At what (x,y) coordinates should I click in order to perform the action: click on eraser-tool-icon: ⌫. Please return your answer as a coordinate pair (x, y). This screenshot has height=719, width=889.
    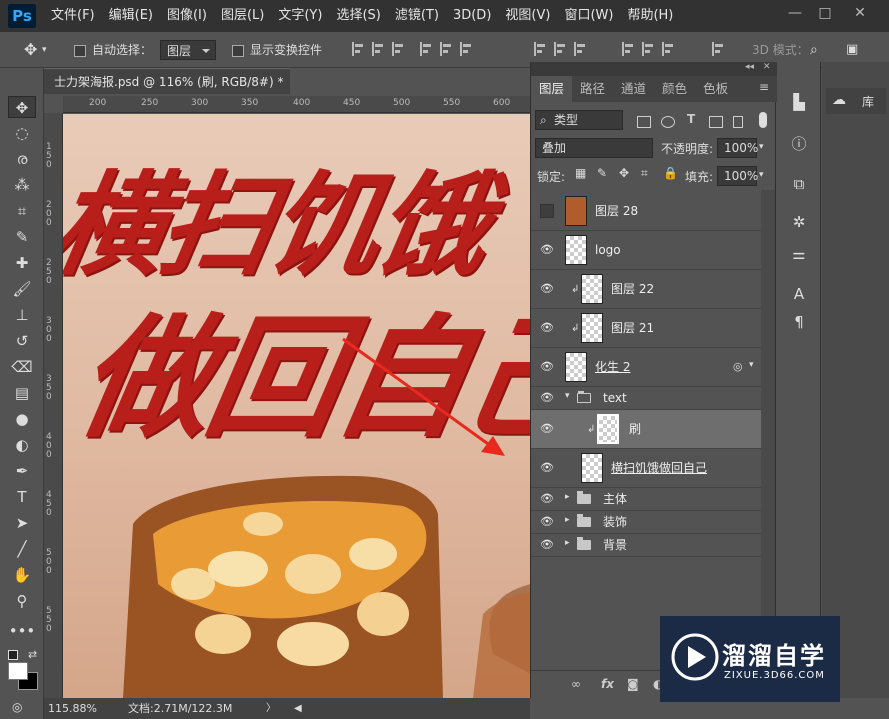
    Looking at the image, I should click on (22, 367).